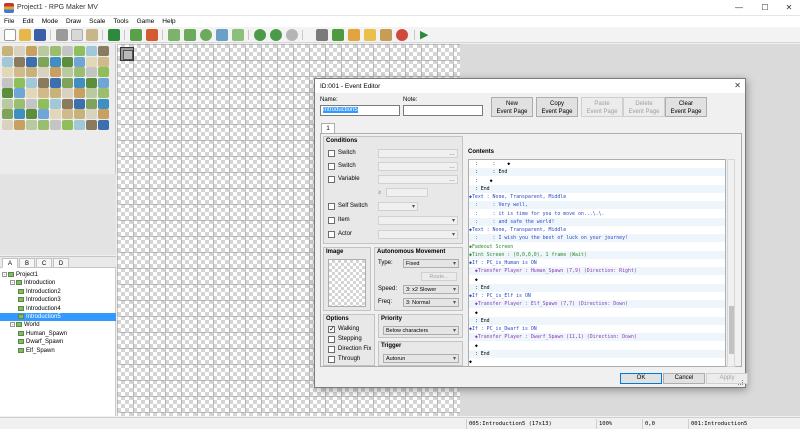 The width and height of the screenshot is (800, 429). Describe the element at coordinates (58, 342) in the screenshot. I see `map-tree-item: Dwarf_Spawn` at that location.